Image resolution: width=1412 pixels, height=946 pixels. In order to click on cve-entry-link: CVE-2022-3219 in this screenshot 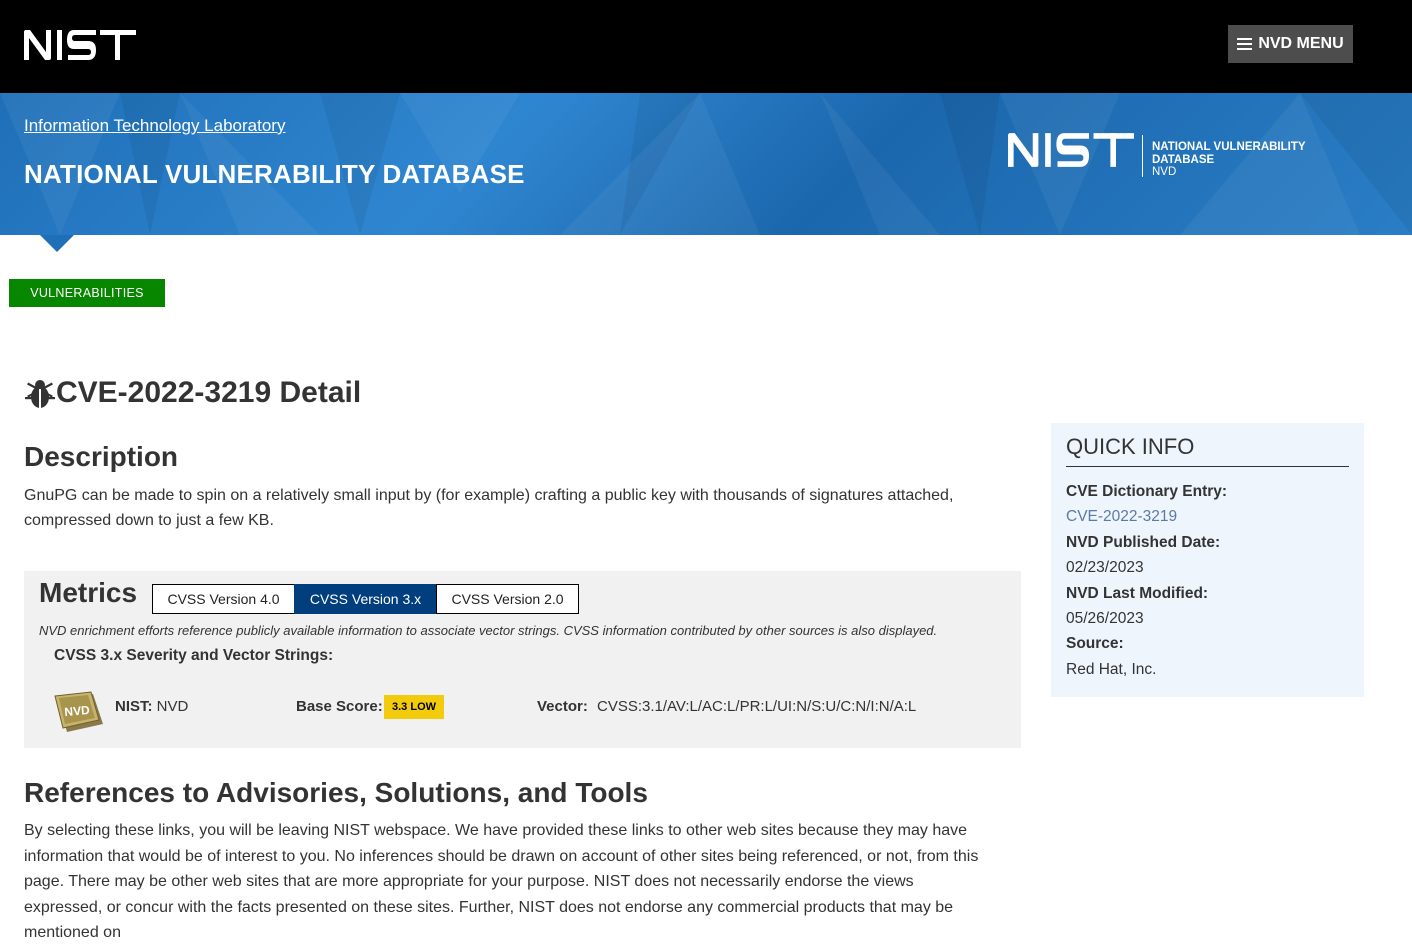, I will do `click(1207, 516)`.